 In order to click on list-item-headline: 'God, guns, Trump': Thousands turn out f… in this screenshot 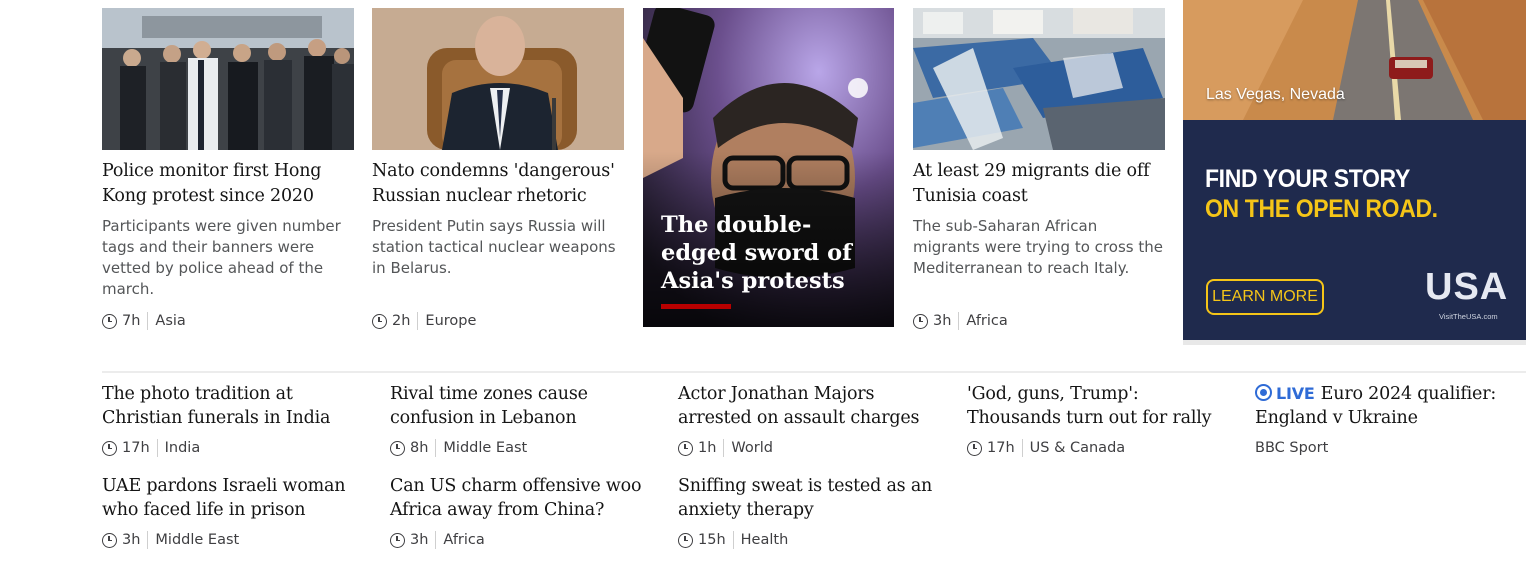, I will do `click(1097, 406)`.